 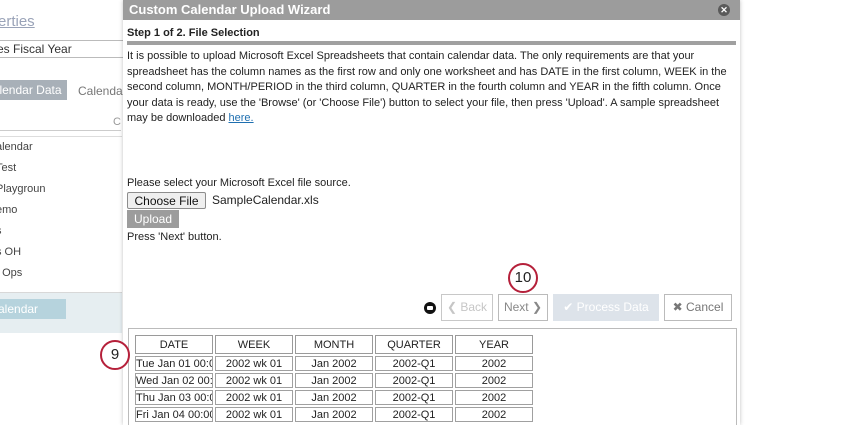 I want to click on bg-page-title: erties, so click(x=17, y=21).